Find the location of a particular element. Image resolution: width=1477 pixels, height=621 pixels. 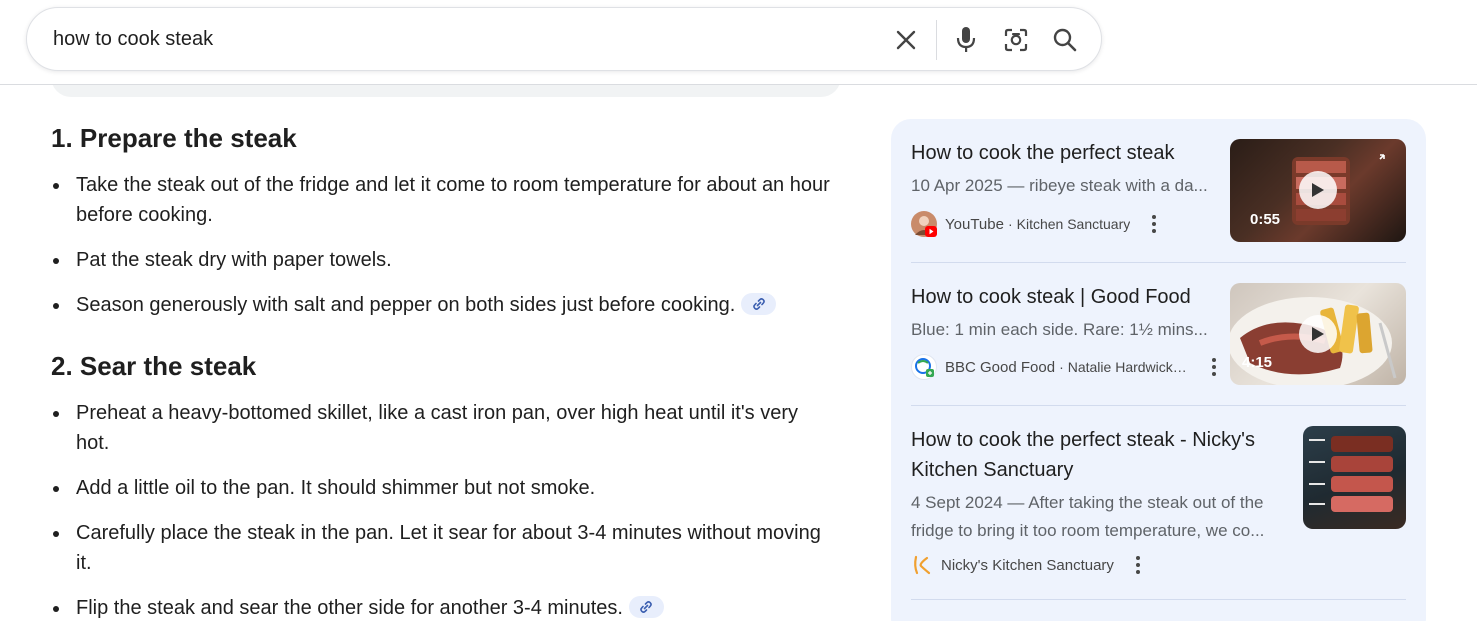

youtube-channel-avatar is located at coordinates (924, 224).